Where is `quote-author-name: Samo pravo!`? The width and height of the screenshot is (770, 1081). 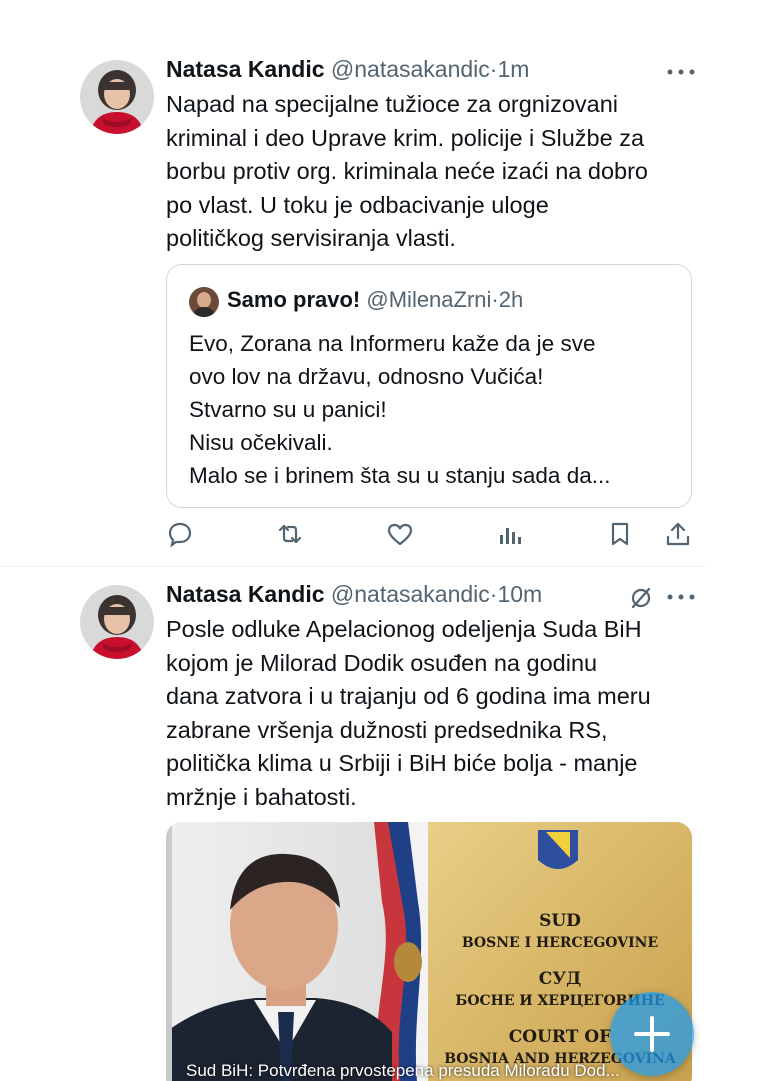
quote-author-name: Samo pravo! is located at coordinates (294, 299).